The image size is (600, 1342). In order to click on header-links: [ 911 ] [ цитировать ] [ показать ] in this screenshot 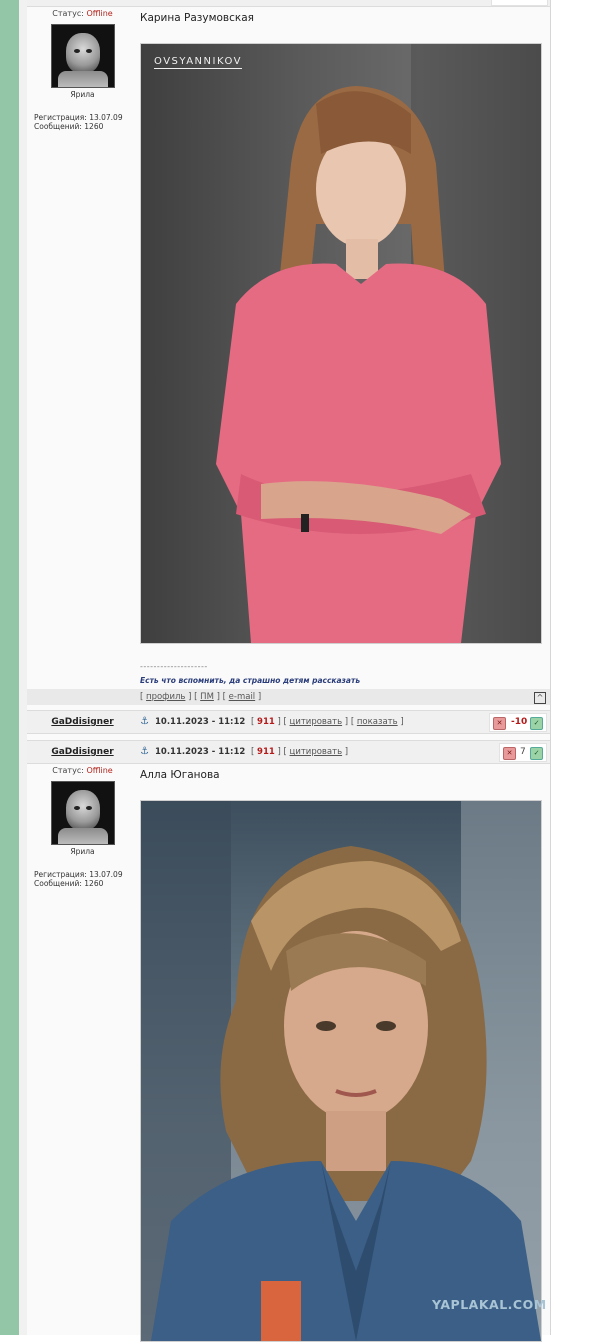, I will do `click(327, 722)`.